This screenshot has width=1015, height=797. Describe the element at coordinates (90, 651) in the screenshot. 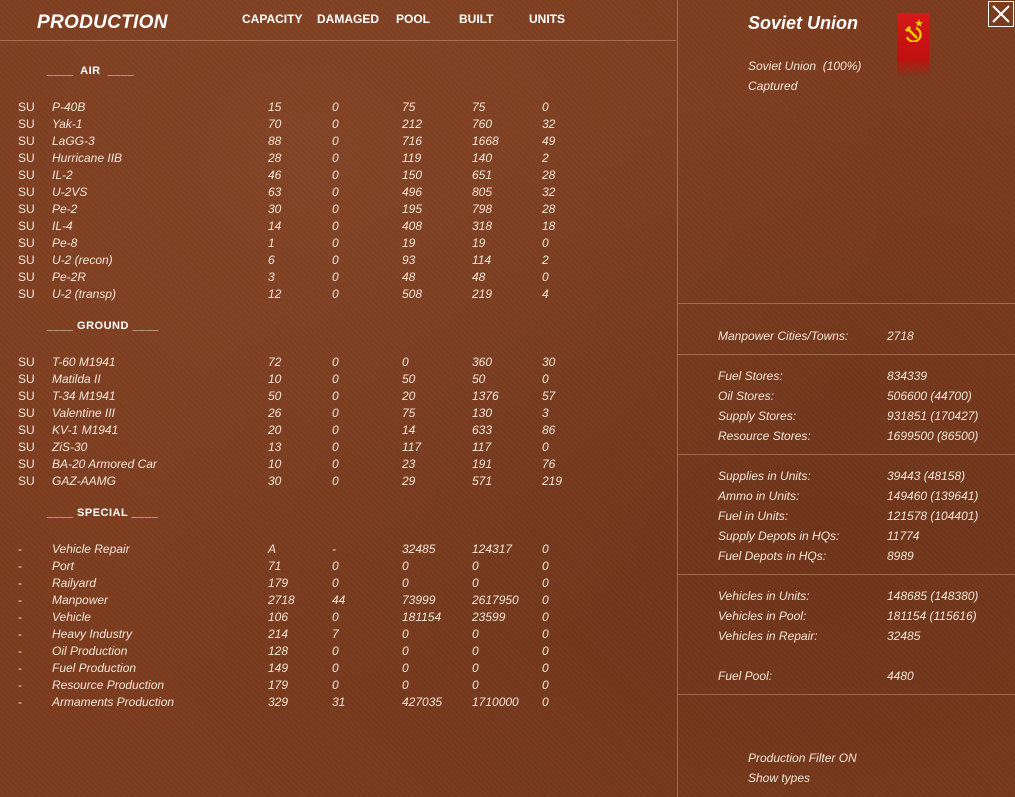

I see `item-name: Oil Production` at that location.